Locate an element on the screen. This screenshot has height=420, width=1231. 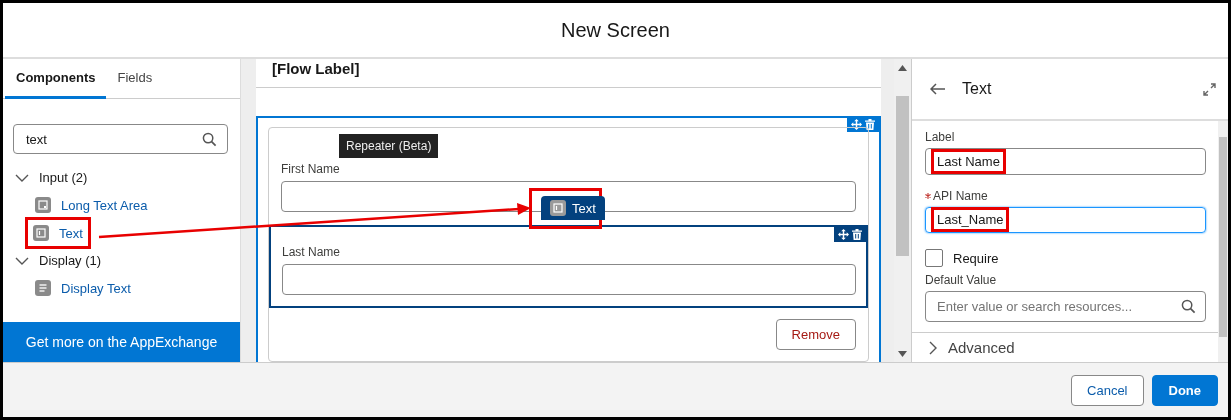
component-link: Long Text Area is located at coordinates (104, 205).